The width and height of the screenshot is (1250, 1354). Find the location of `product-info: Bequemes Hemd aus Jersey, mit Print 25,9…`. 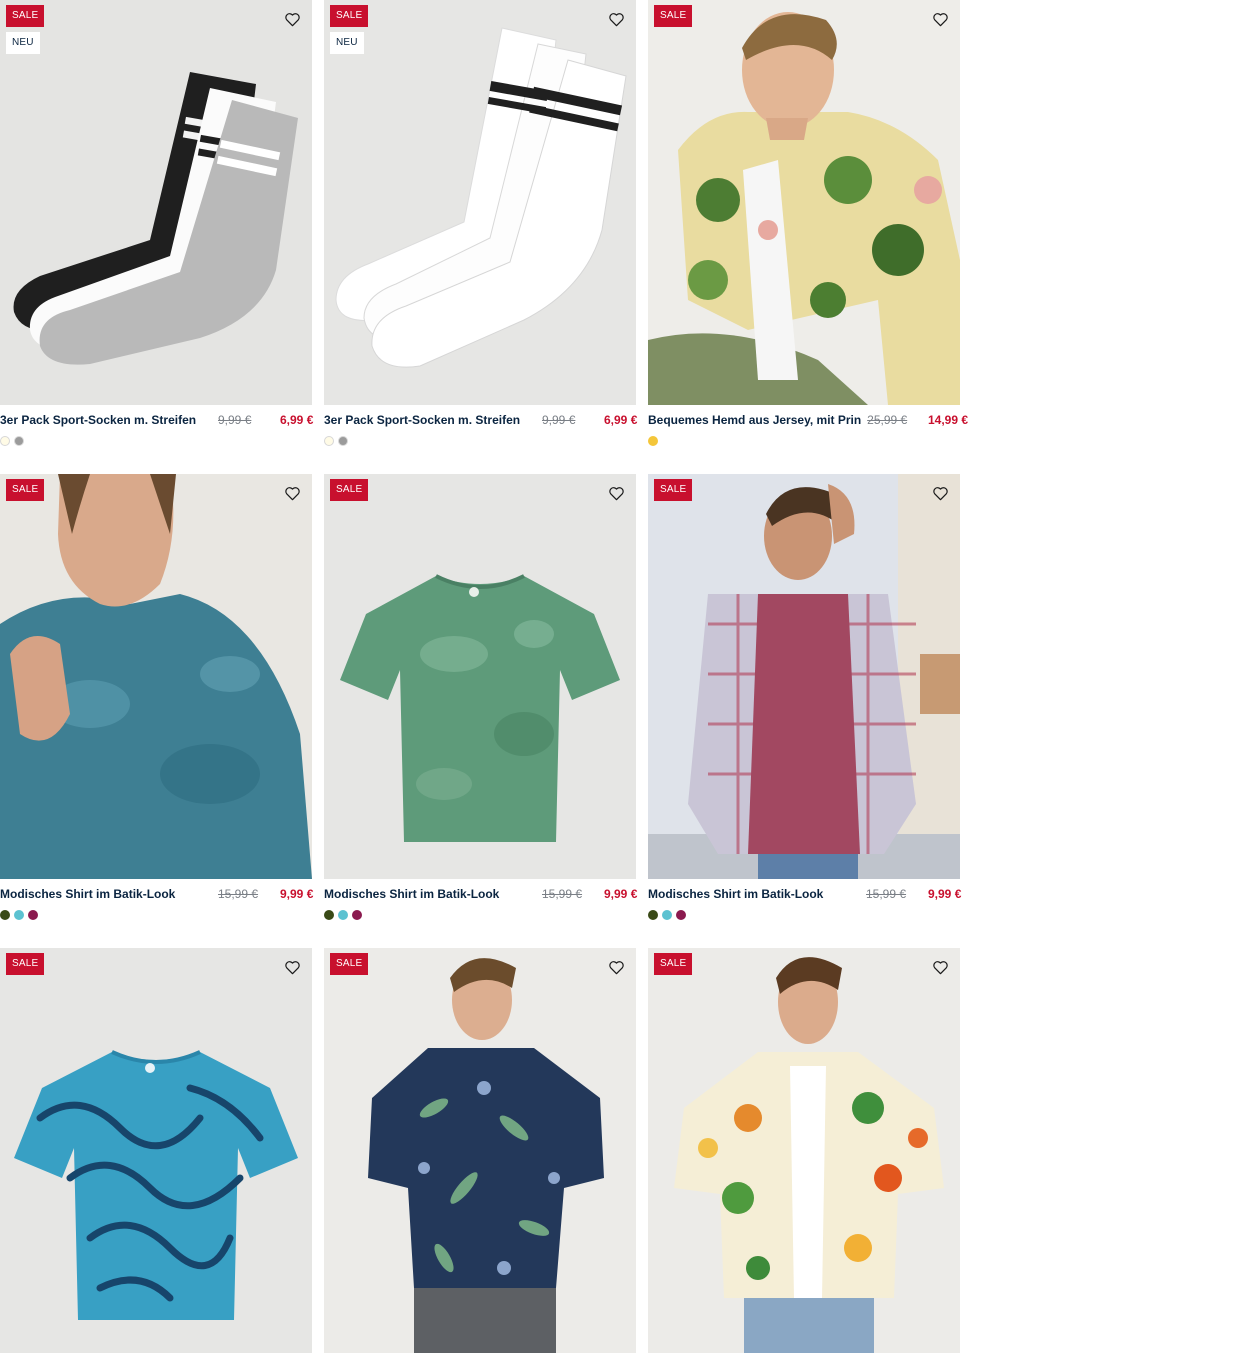

product-info: Bequemes Hemd aus Jersey, mit Print 25,9… is located at coordinates (808, 418).